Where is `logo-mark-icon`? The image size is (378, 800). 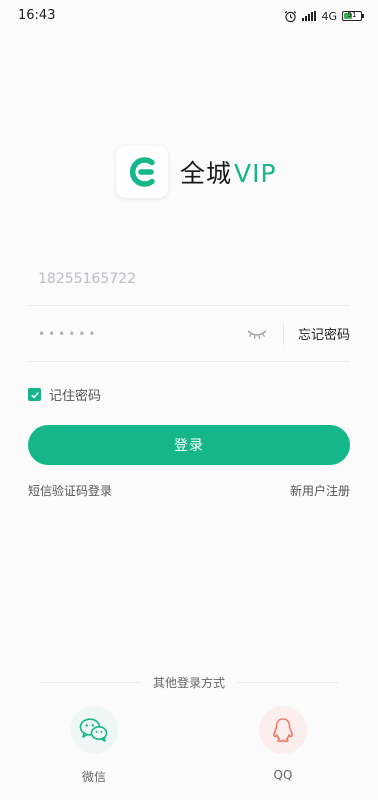 logo-mark-icon is located at coordinates (142, 172).